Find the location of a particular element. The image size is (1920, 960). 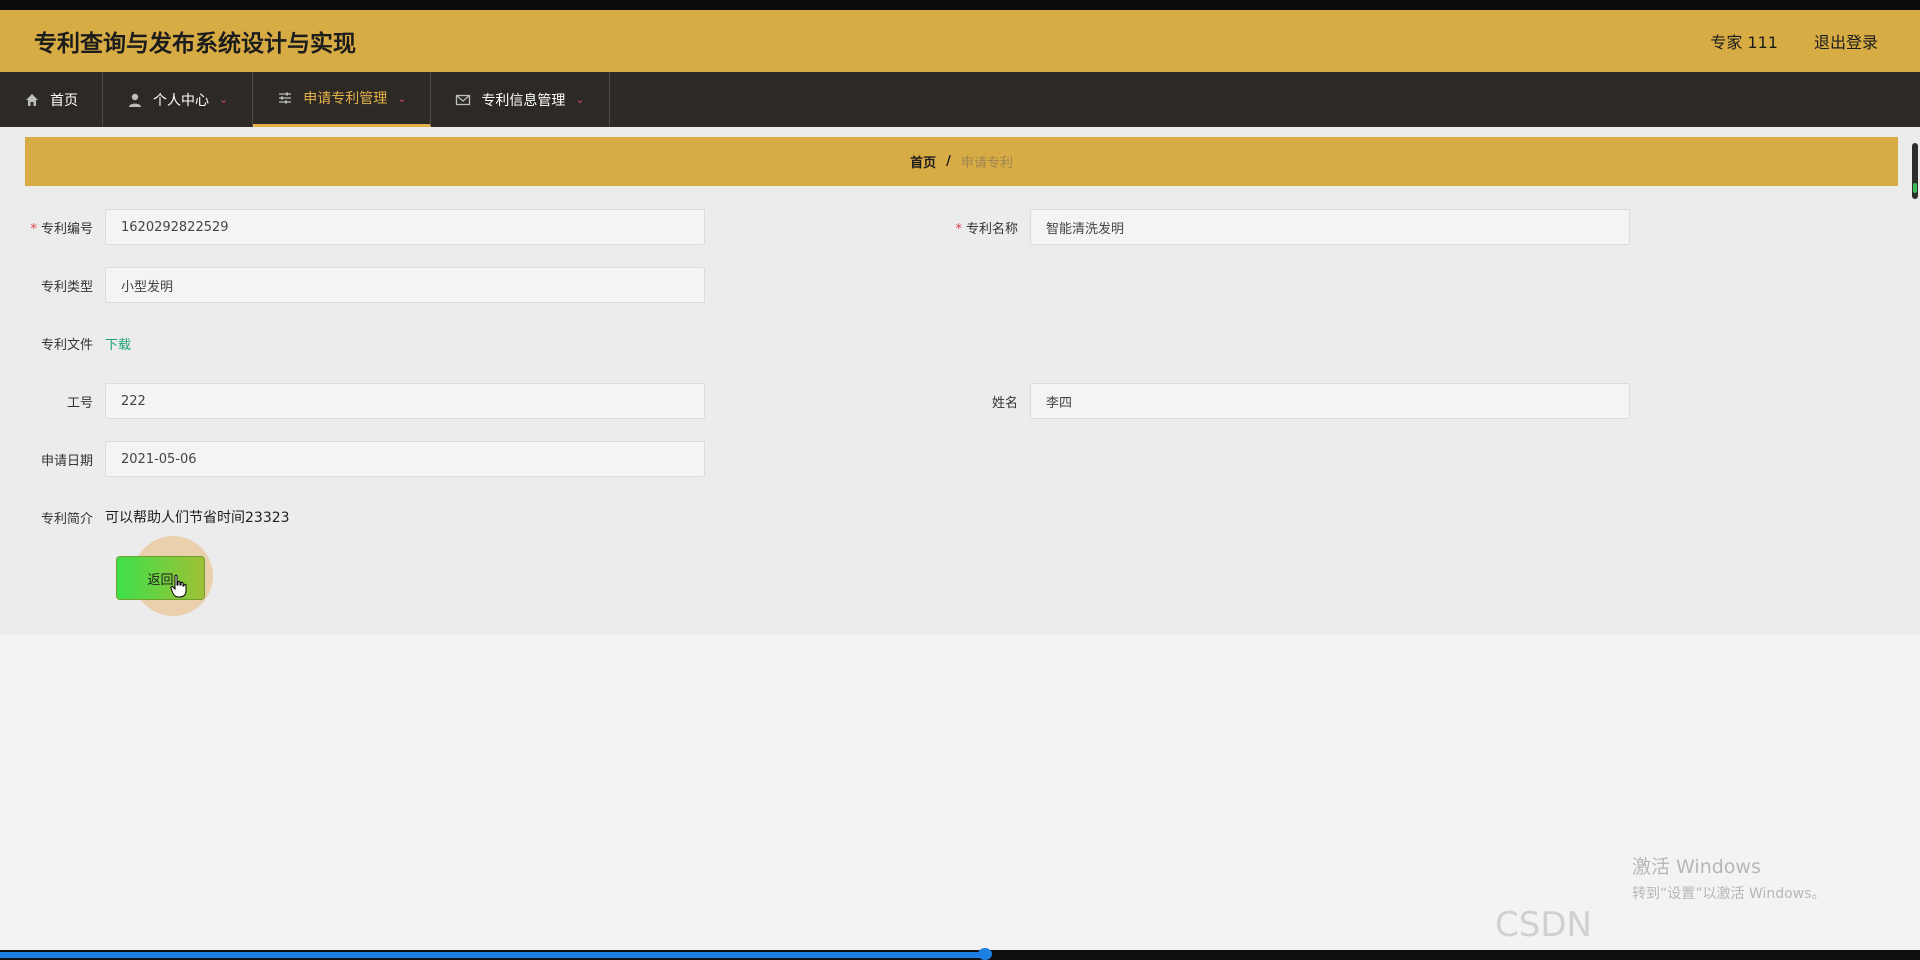

field-intro: 专利简介 可以帮助人们节省时间23323 is located at coordinates (157, 517).